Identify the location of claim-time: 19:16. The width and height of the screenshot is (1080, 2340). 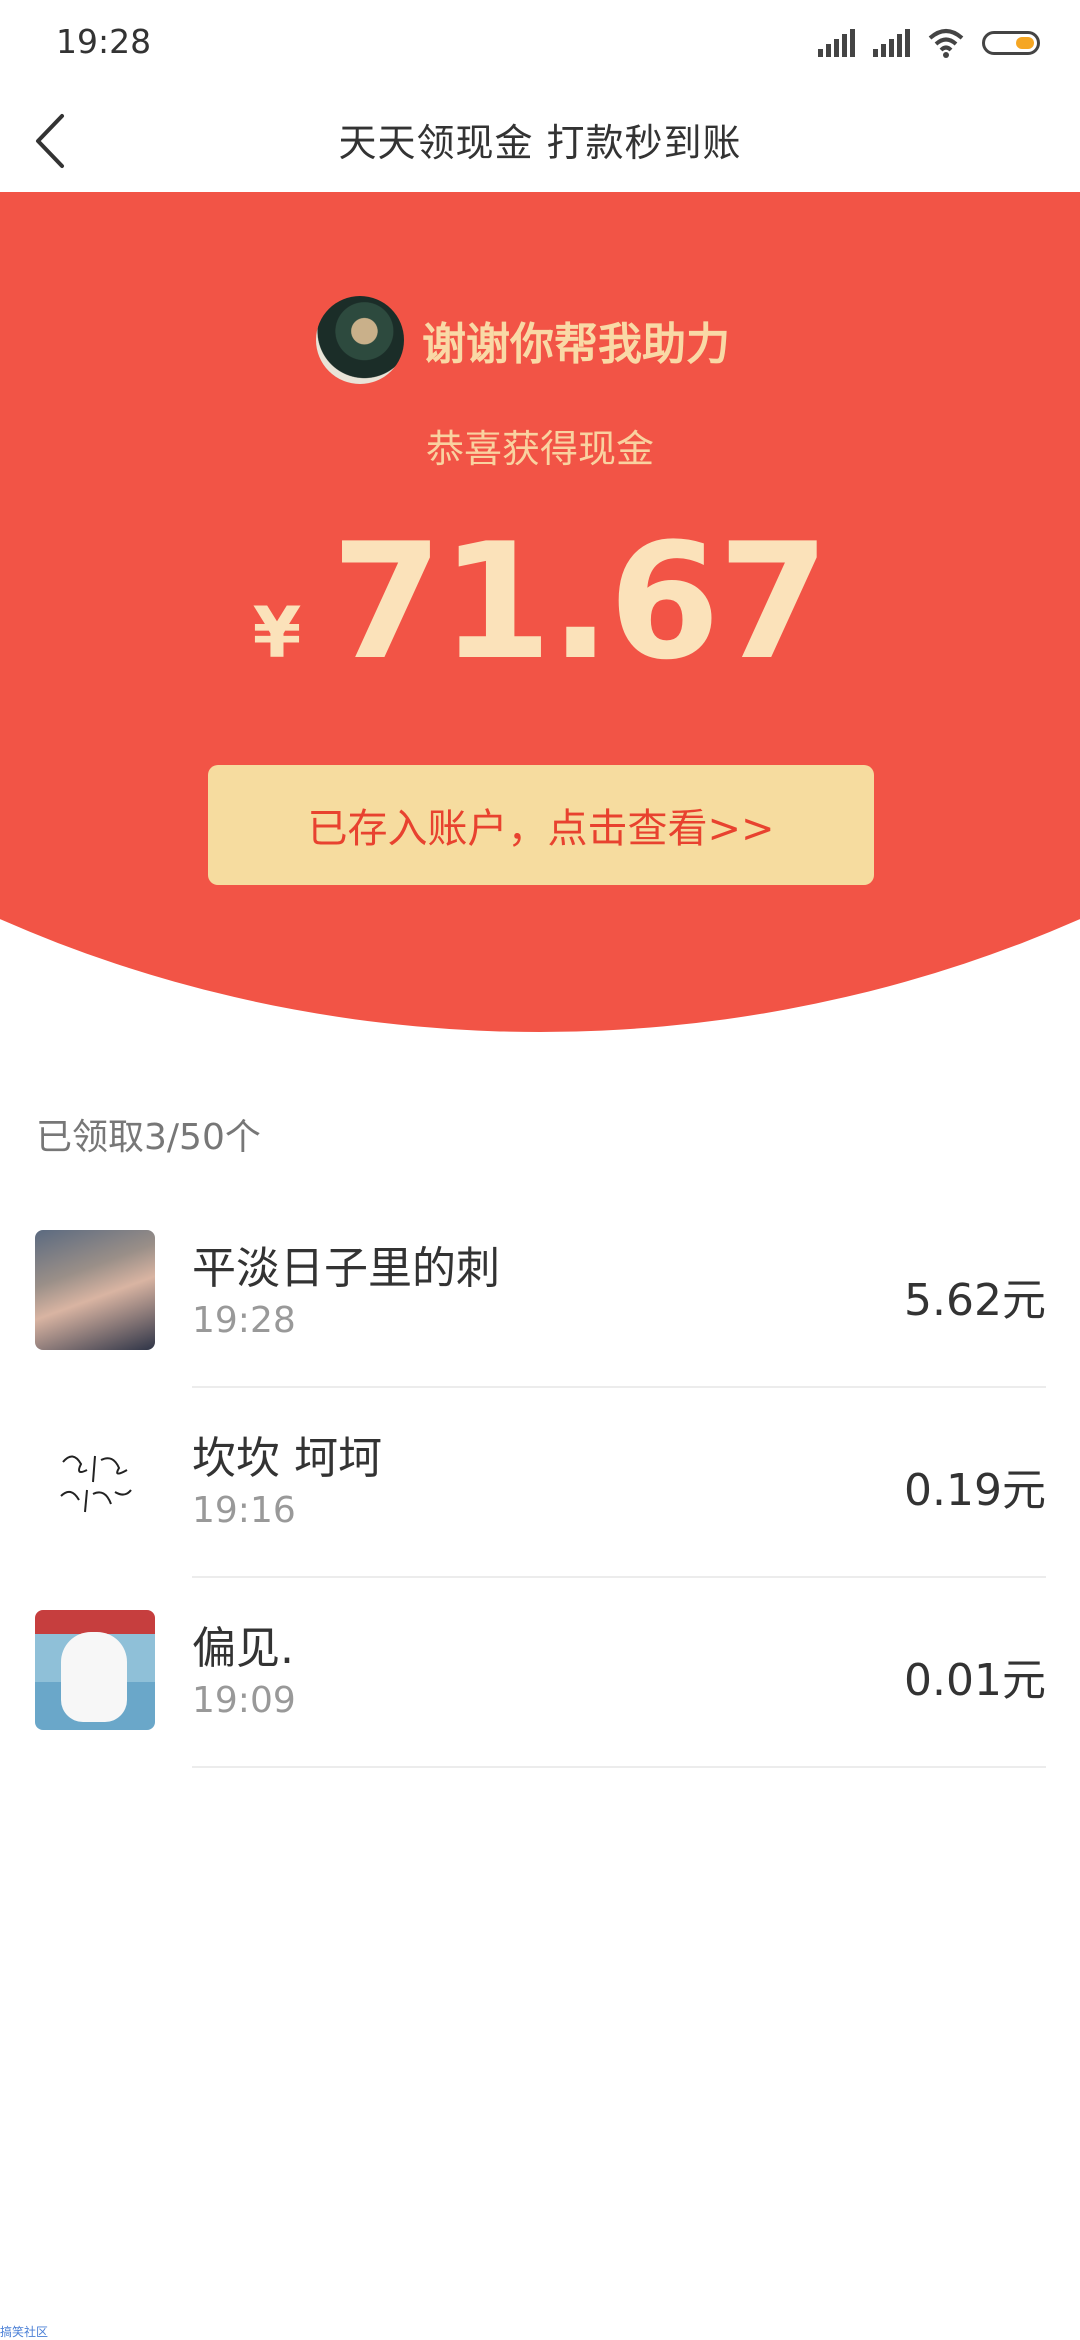
(244, 1510).